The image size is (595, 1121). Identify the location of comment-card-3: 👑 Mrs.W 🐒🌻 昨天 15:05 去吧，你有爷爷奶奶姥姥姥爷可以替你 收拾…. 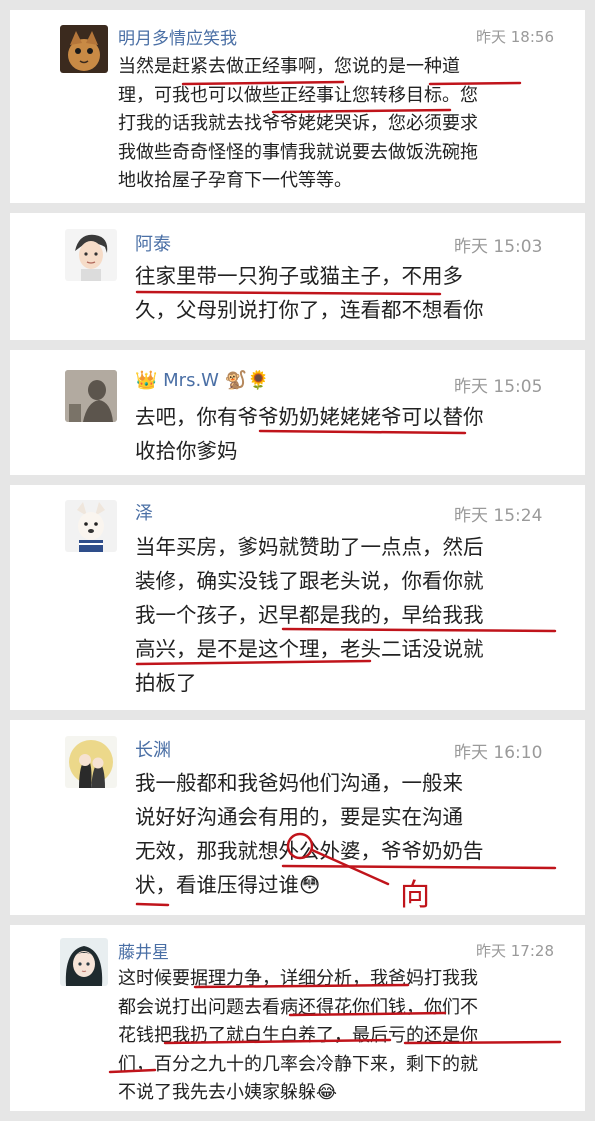
(297, 412).